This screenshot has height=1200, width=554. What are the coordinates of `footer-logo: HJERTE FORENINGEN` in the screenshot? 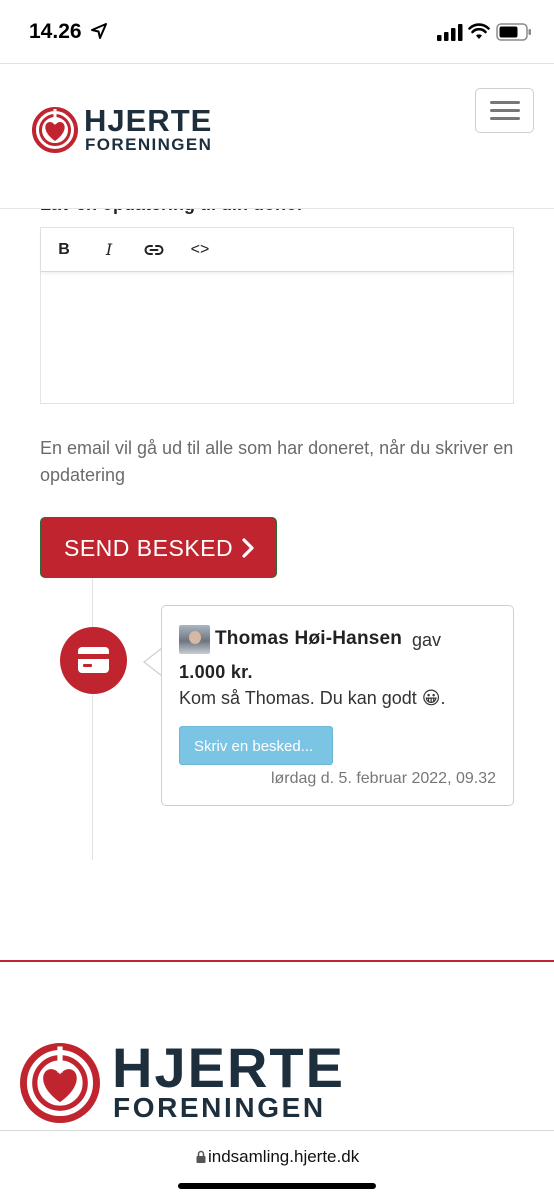 It's located at (185, 1079).